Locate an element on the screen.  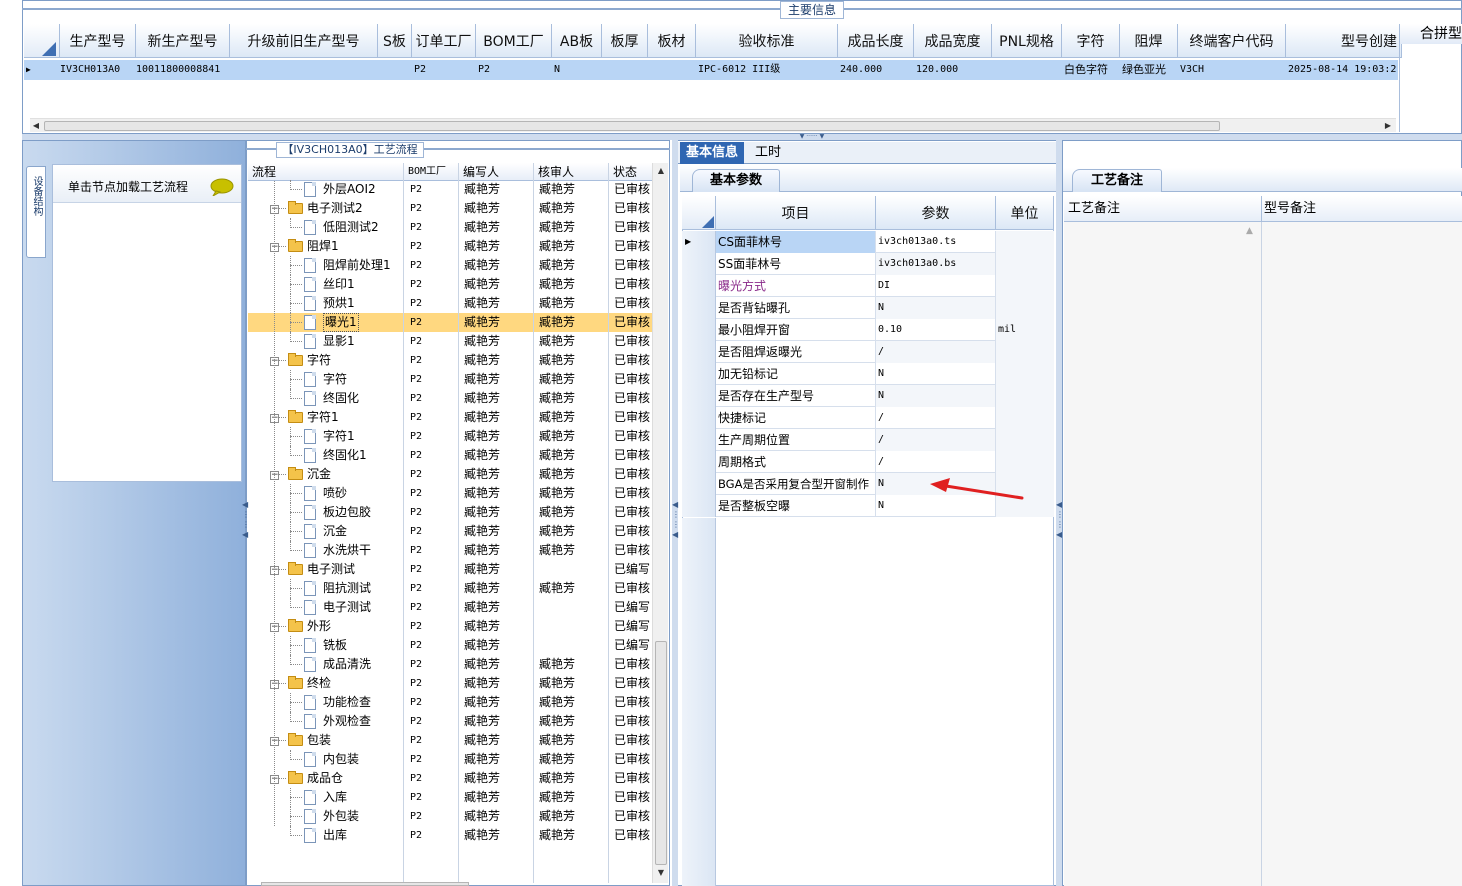
flow-step-name: 功能检查 is located at coordinates (347, 702).